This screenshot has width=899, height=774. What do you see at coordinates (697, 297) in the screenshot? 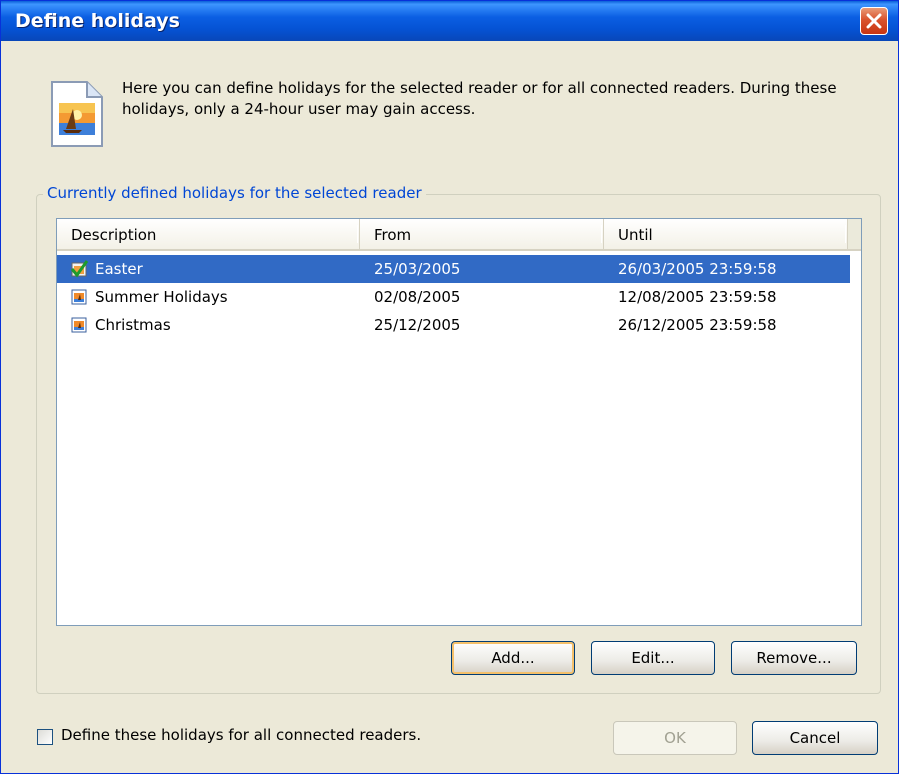
I see `cell-until: 12/08/2005 23:59:58` at bounding box center [697, 297].